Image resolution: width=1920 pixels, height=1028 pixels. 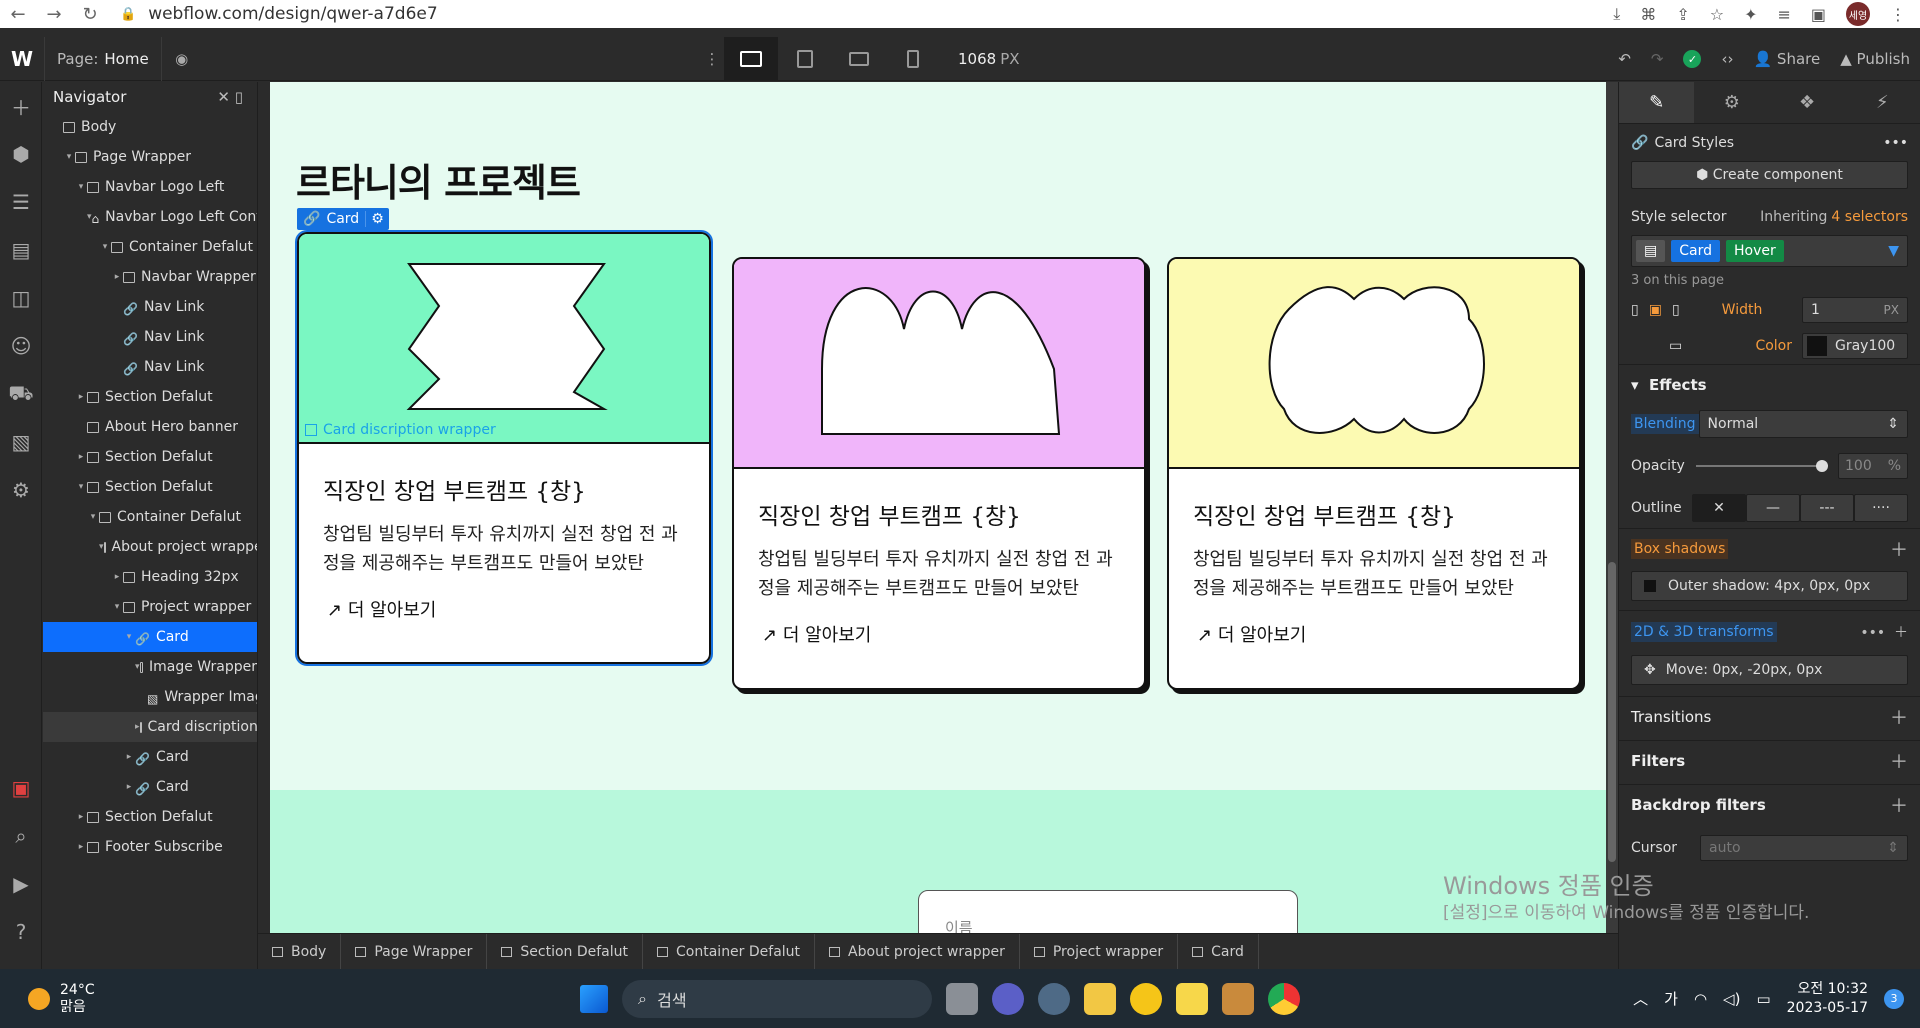 I want to click on navigator-node: ▾ Container Defalut, so click(x=150, y=517).